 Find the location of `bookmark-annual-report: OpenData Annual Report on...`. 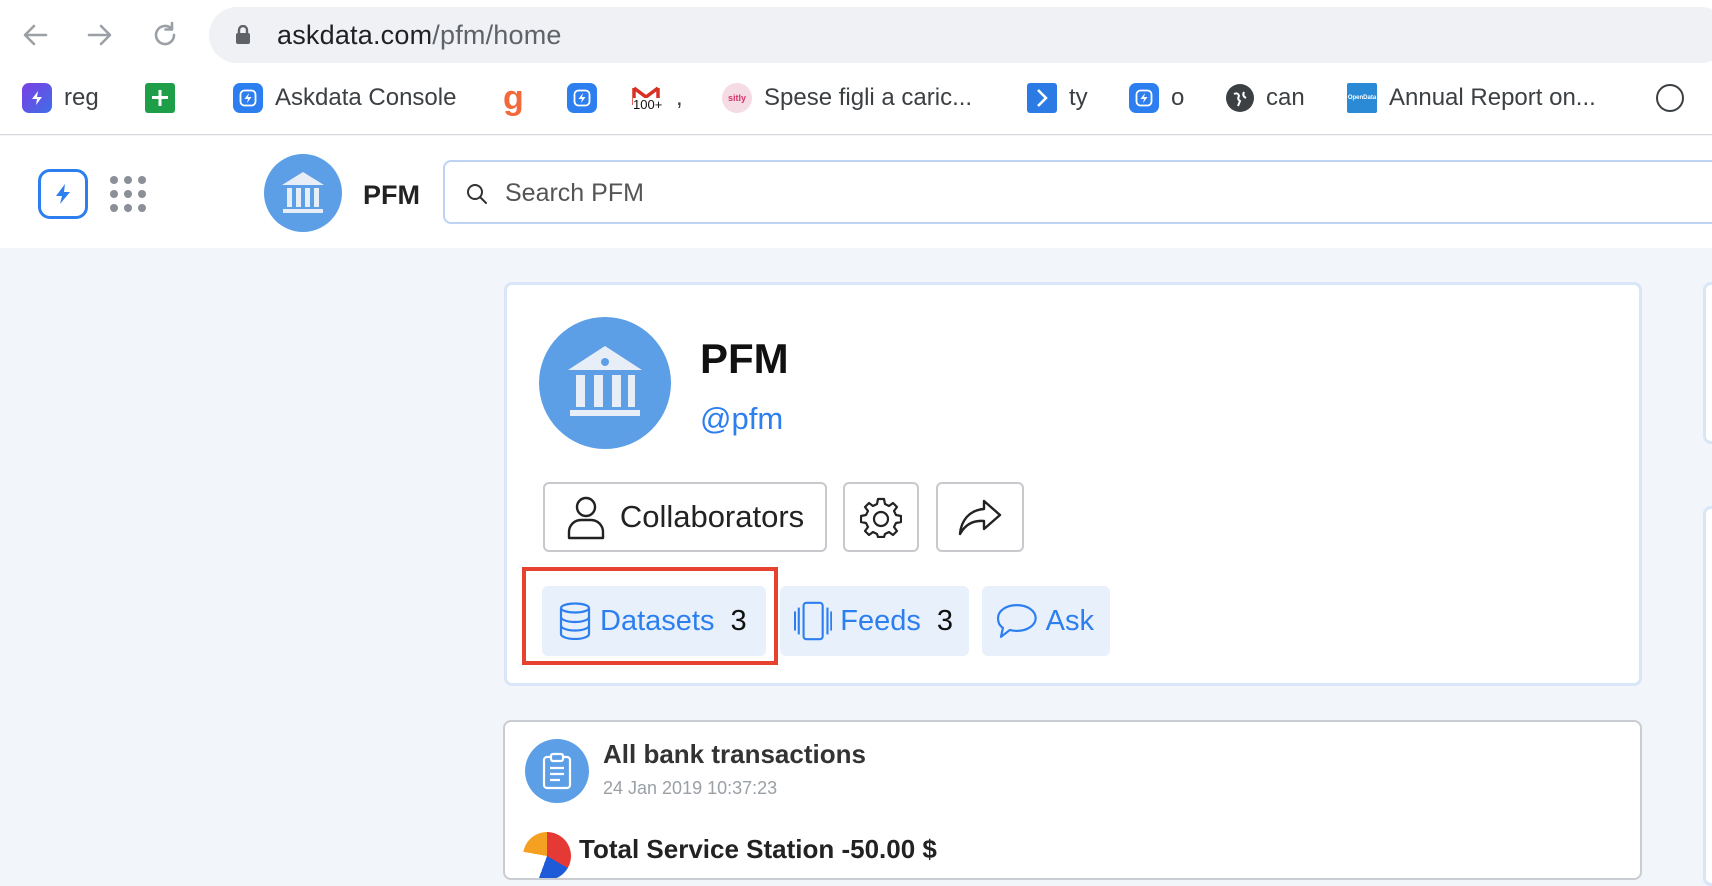

bookmark-annual-report: OpenData Annual Report on... is located at coordinates (1471, 98).